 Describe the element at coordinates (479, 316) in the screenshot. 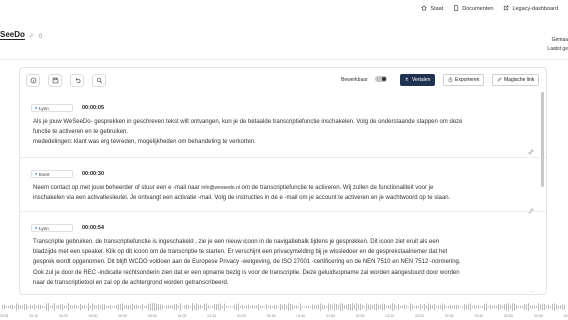

I see `waveform-tick-label: 02:40` at that location.